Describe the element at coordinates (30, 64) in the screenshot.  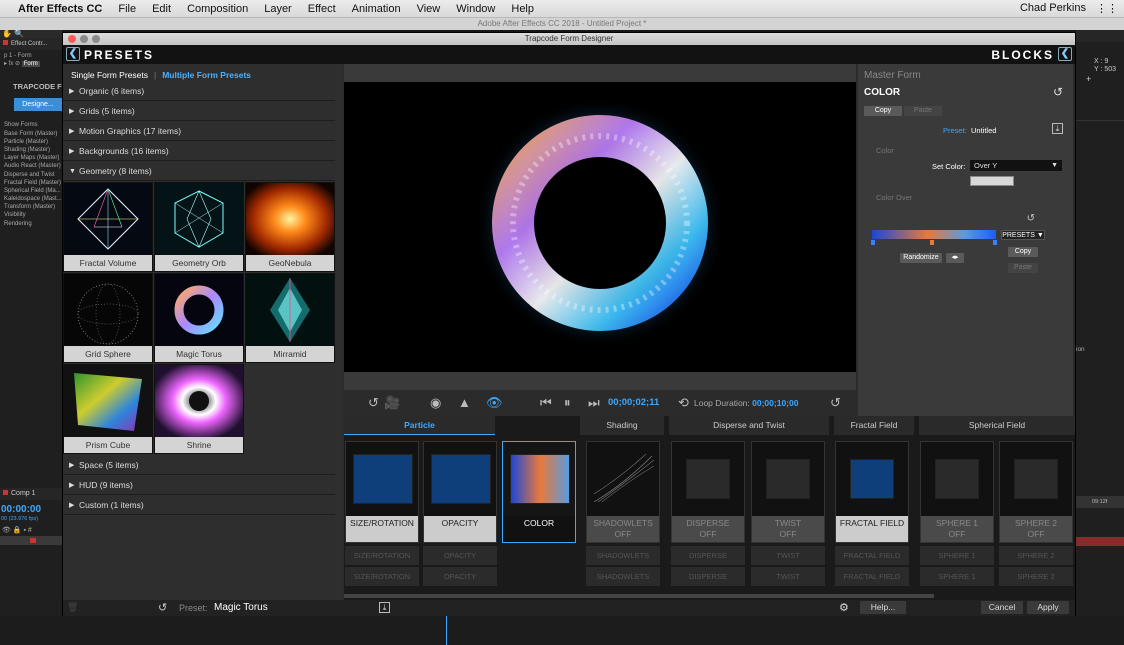
I see `ae-form-effect: Form` at that location.